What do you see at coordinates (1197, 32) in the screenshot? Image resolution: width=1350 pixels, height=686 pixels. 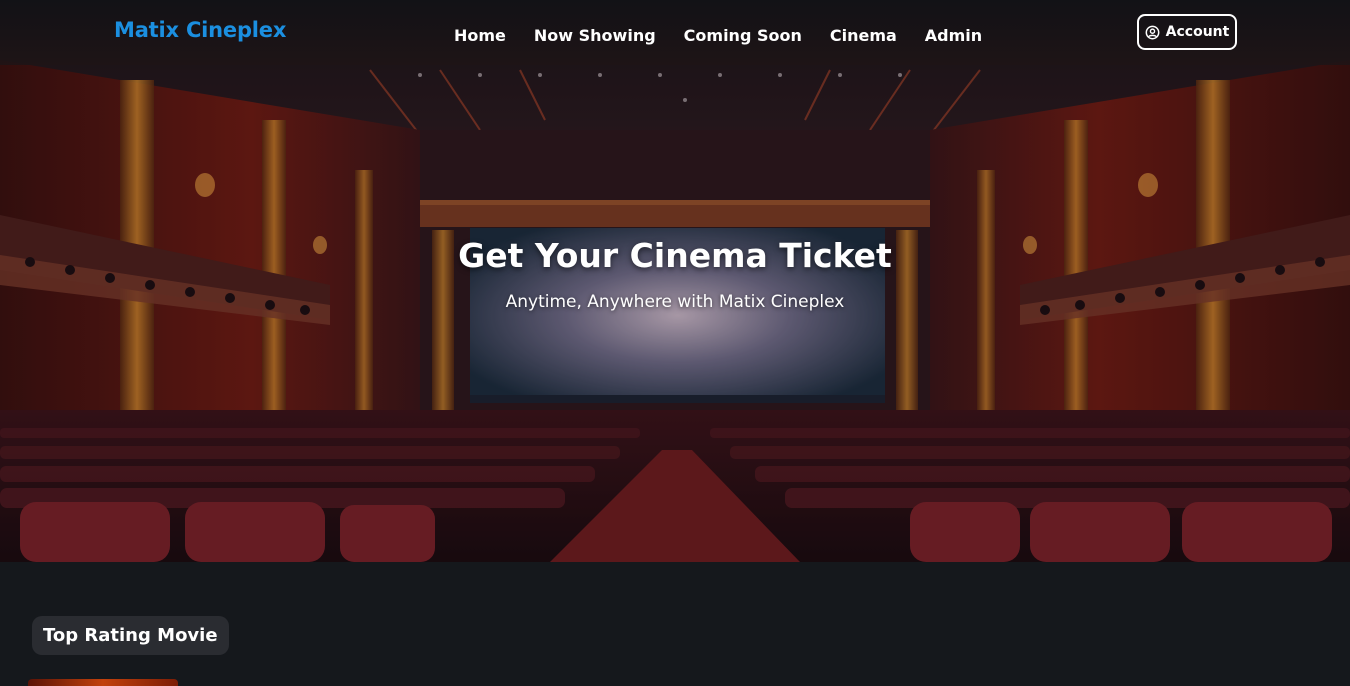 I see `account-button-label: Account` at bounding box center [1197, 32].